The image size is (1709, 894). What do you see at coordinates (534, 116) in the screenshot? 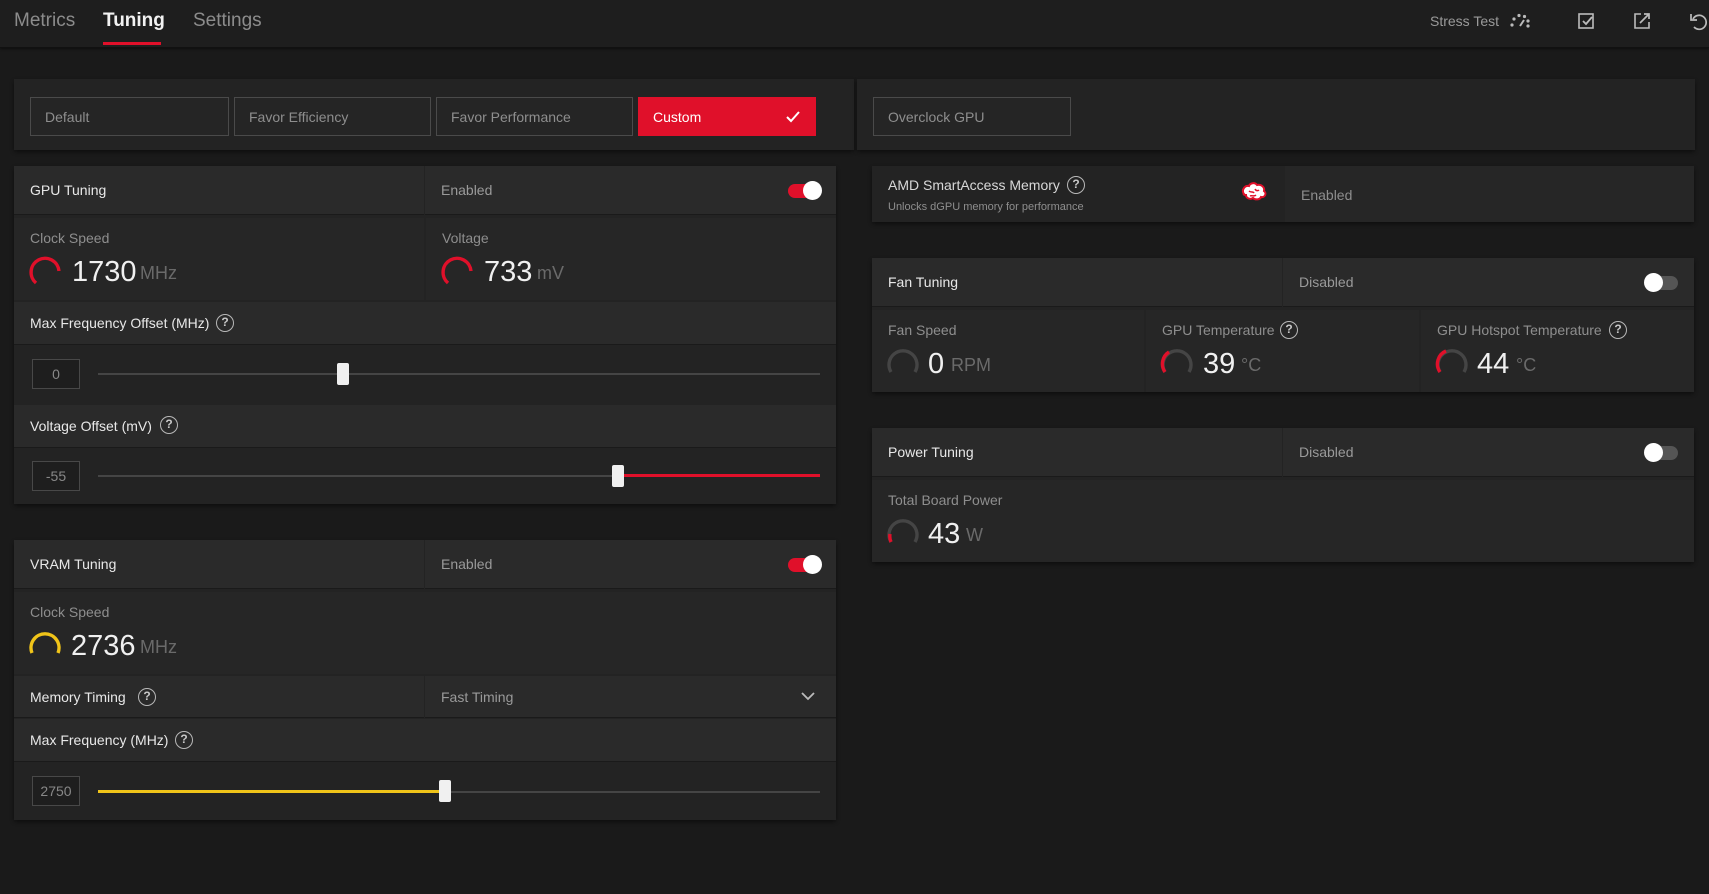
I see `preset-performance-button: Favor Performance` at bounding box center [534, 116].